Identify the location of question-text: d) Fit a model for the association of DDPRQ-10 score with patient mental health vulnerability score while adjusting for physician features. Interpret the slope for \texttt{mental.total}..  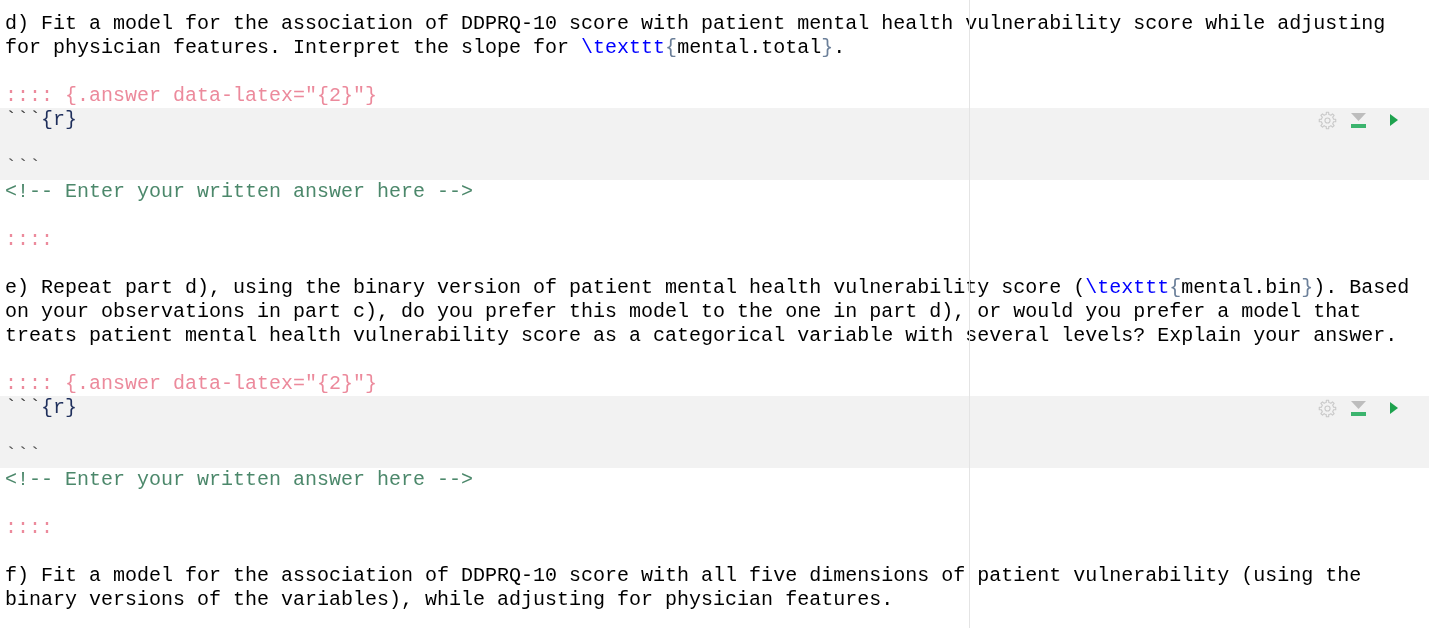
(695, 36).